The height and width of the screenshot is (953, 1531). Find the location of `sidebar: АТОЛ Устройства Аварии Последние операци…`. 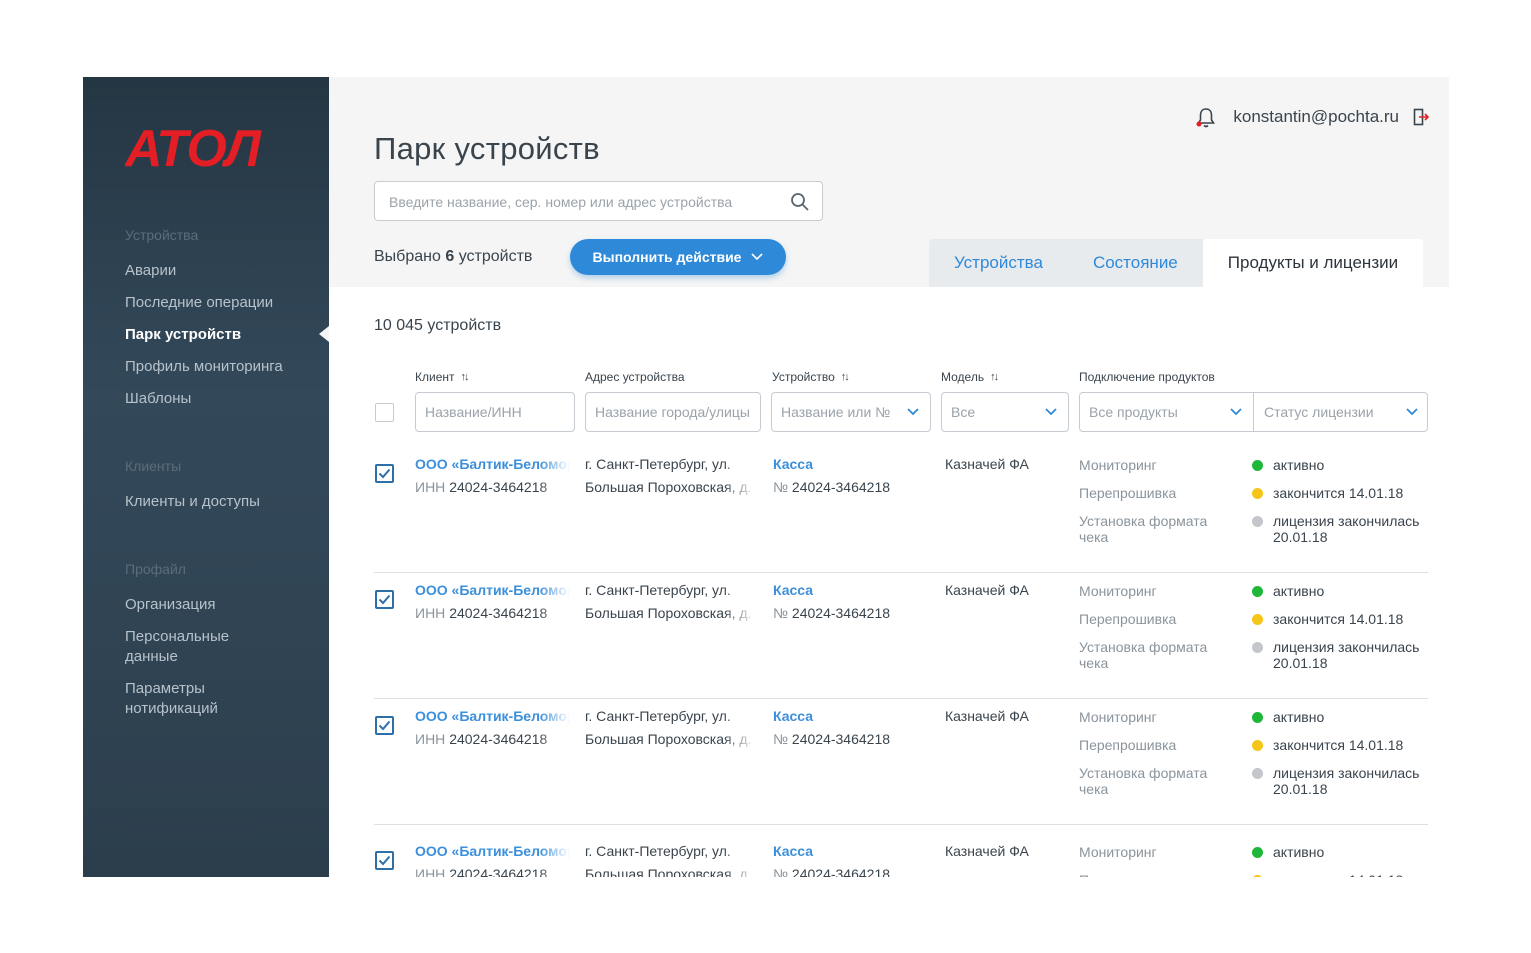

sidebar: АТОЛ Устройства Аварии Последние операци… is located at coordinates (206, 477).